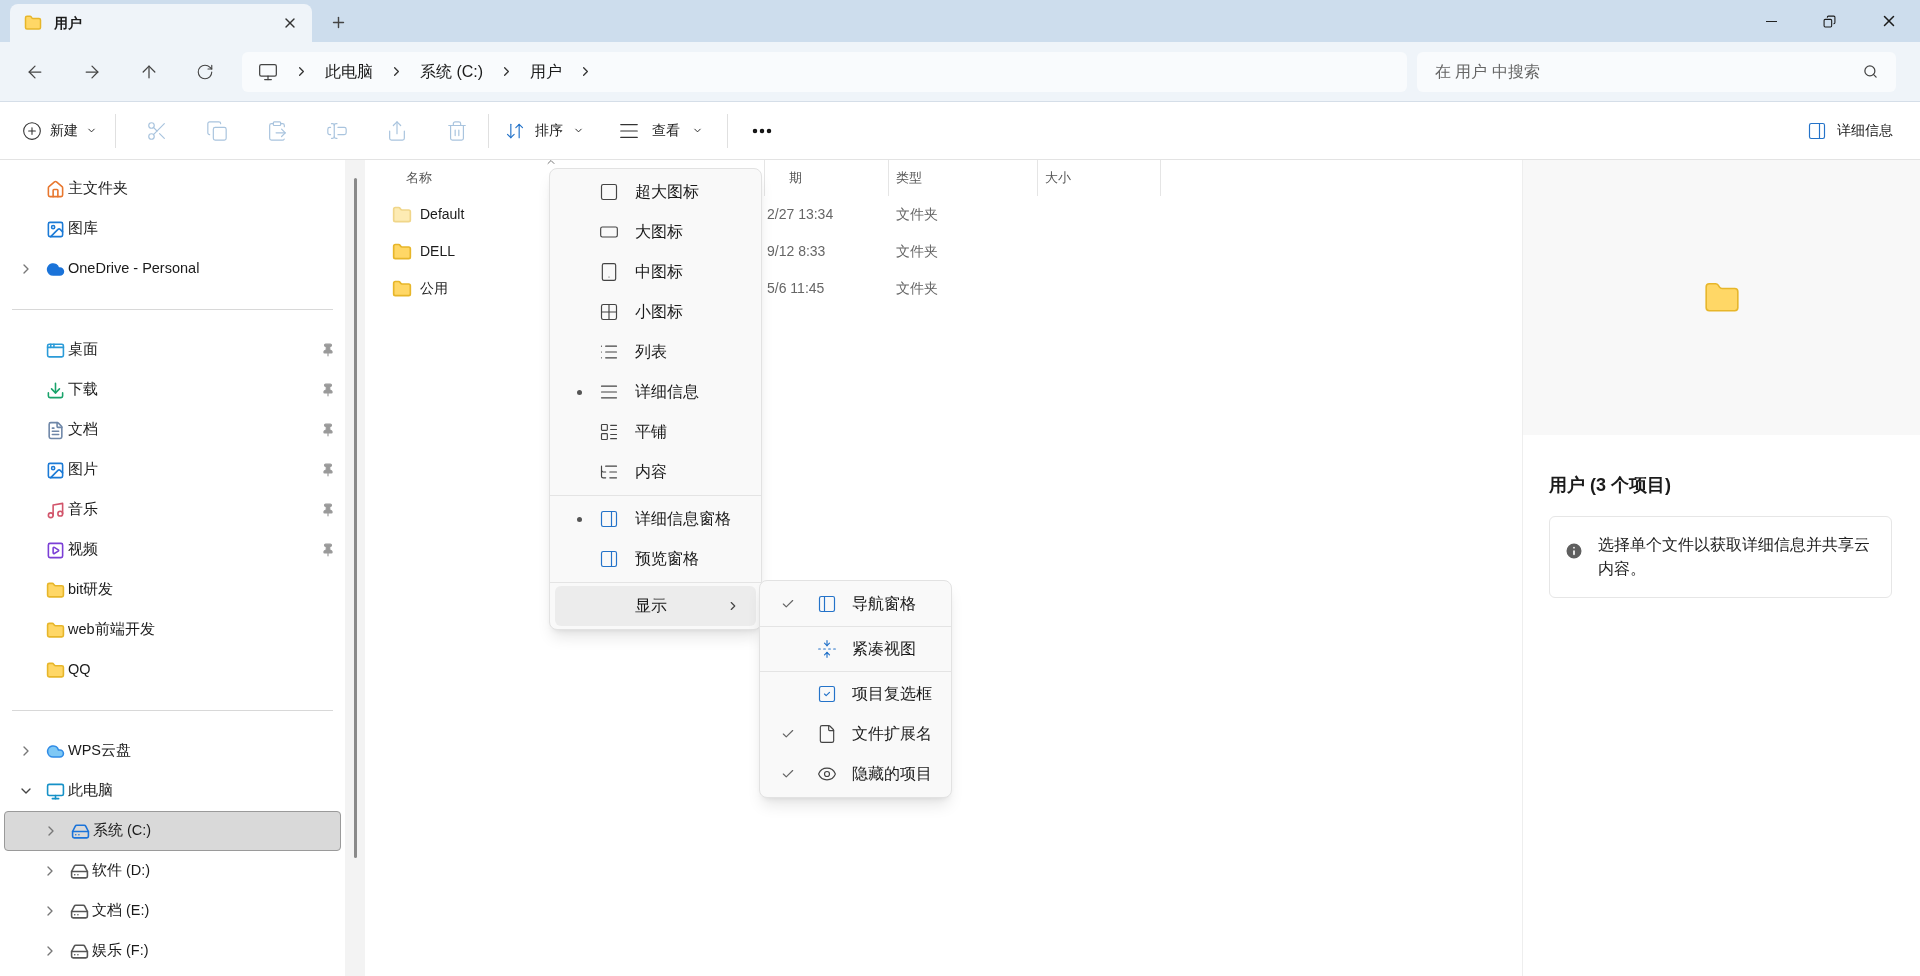  Describe the element at coordinates (205, 71) in the screenshot. I see `refresh-icon` at that location.